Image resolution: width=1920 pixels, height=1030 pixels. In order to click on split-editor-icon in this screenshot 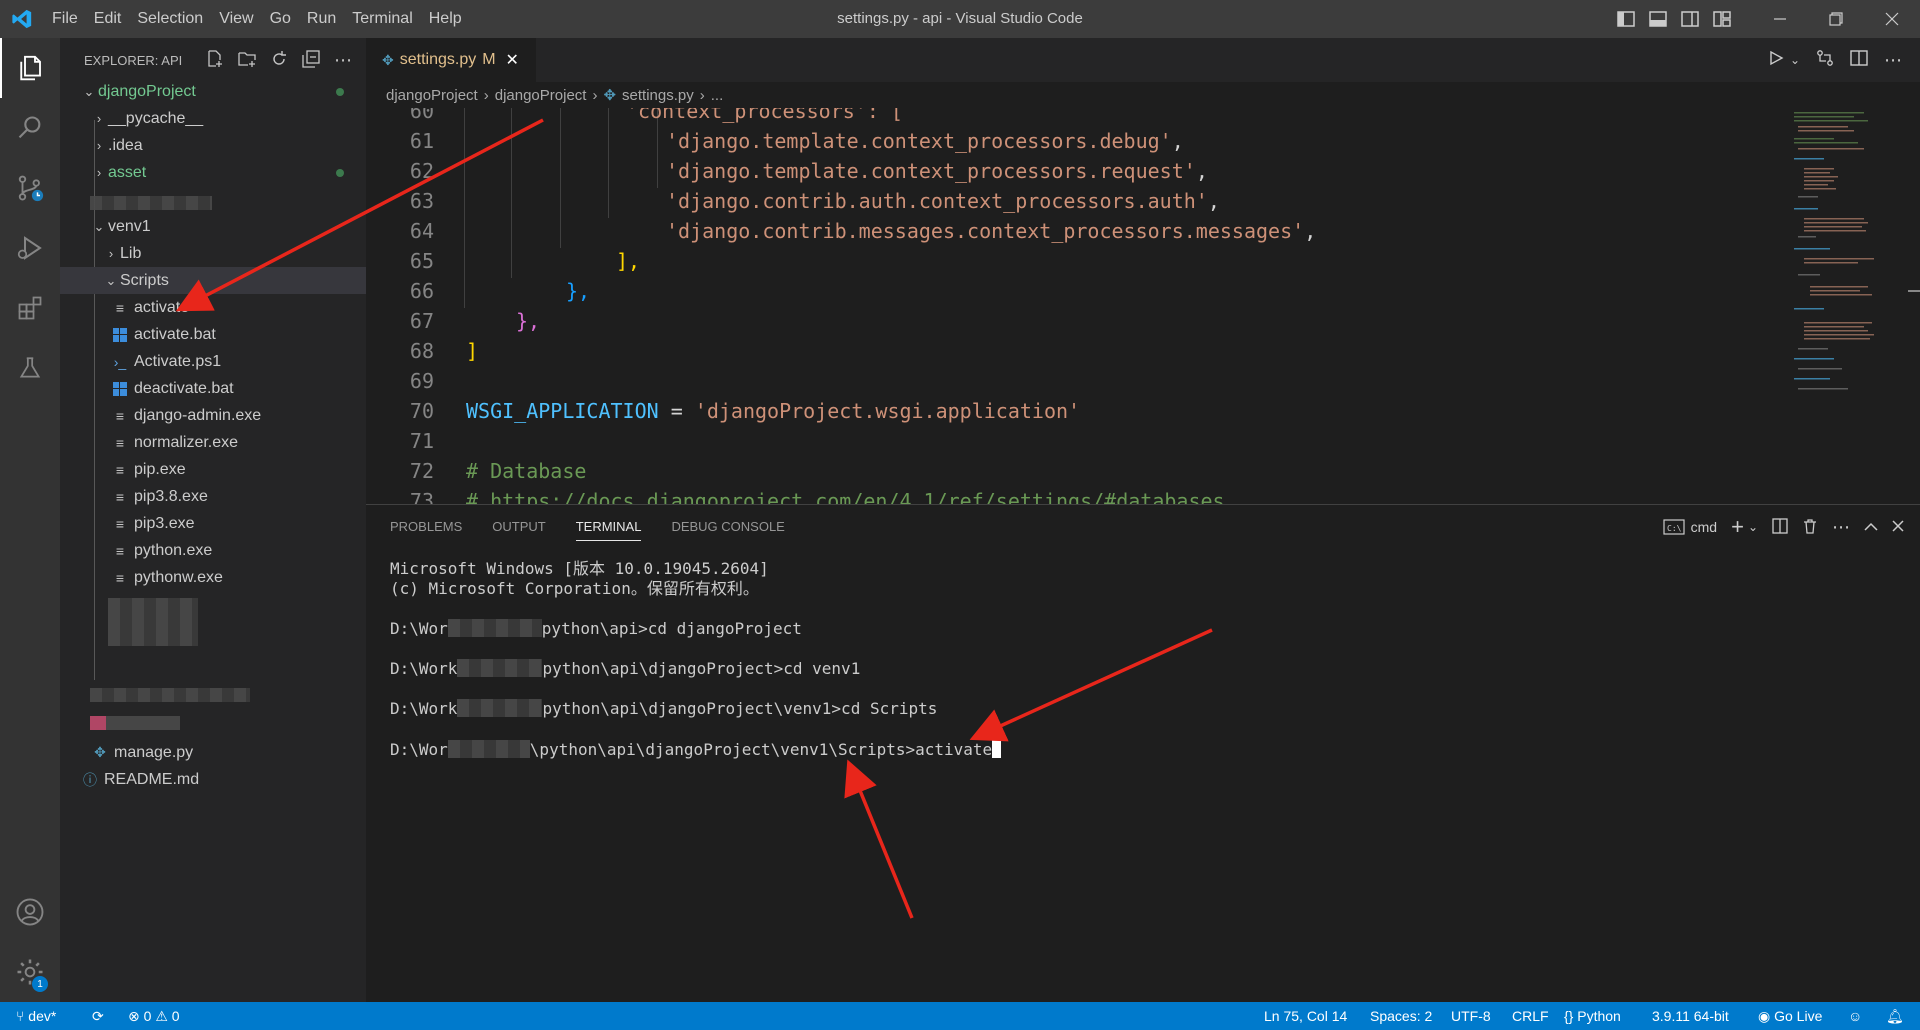, I will do `click(1859, 60)`.